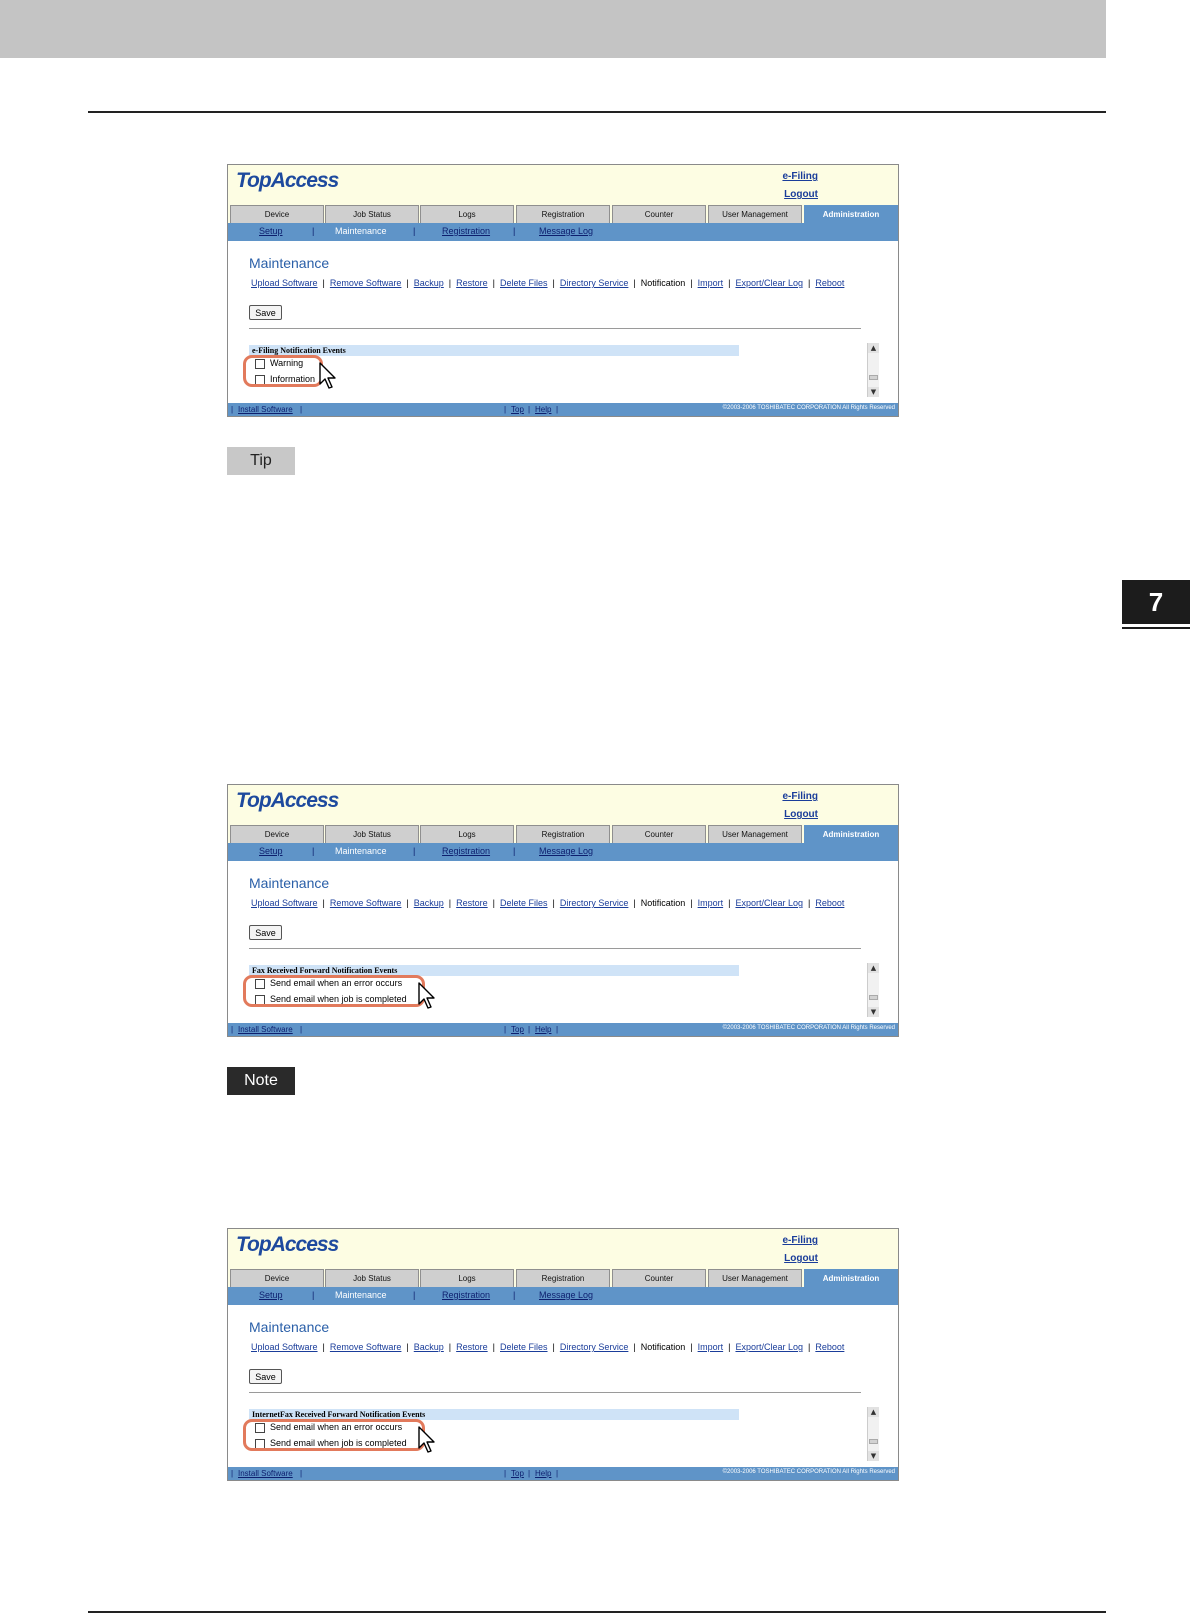 The image size is (1190, 1617). What do you see at coordinates (597, 112) in the screenshot?
I see `header-rule` at bounding box center [597, 112].